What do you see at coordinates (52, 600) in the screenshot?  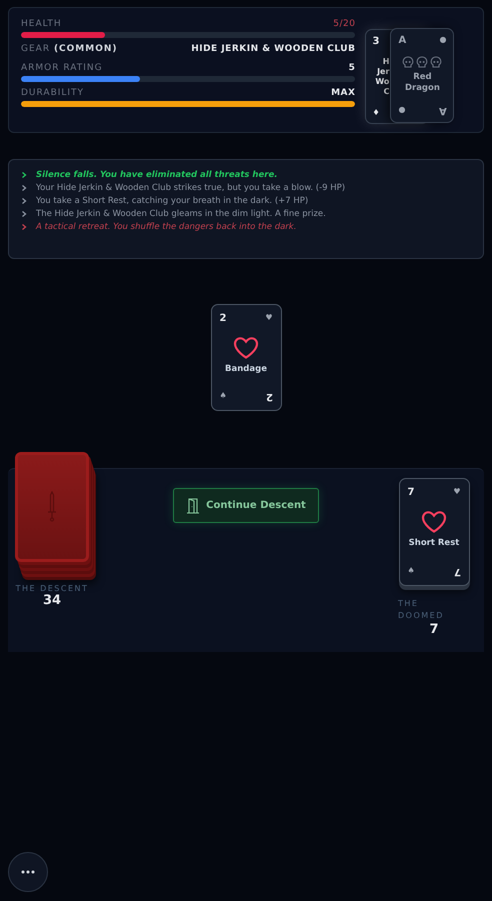 I see `pile-count: 34` at bounding box center [52, 600].